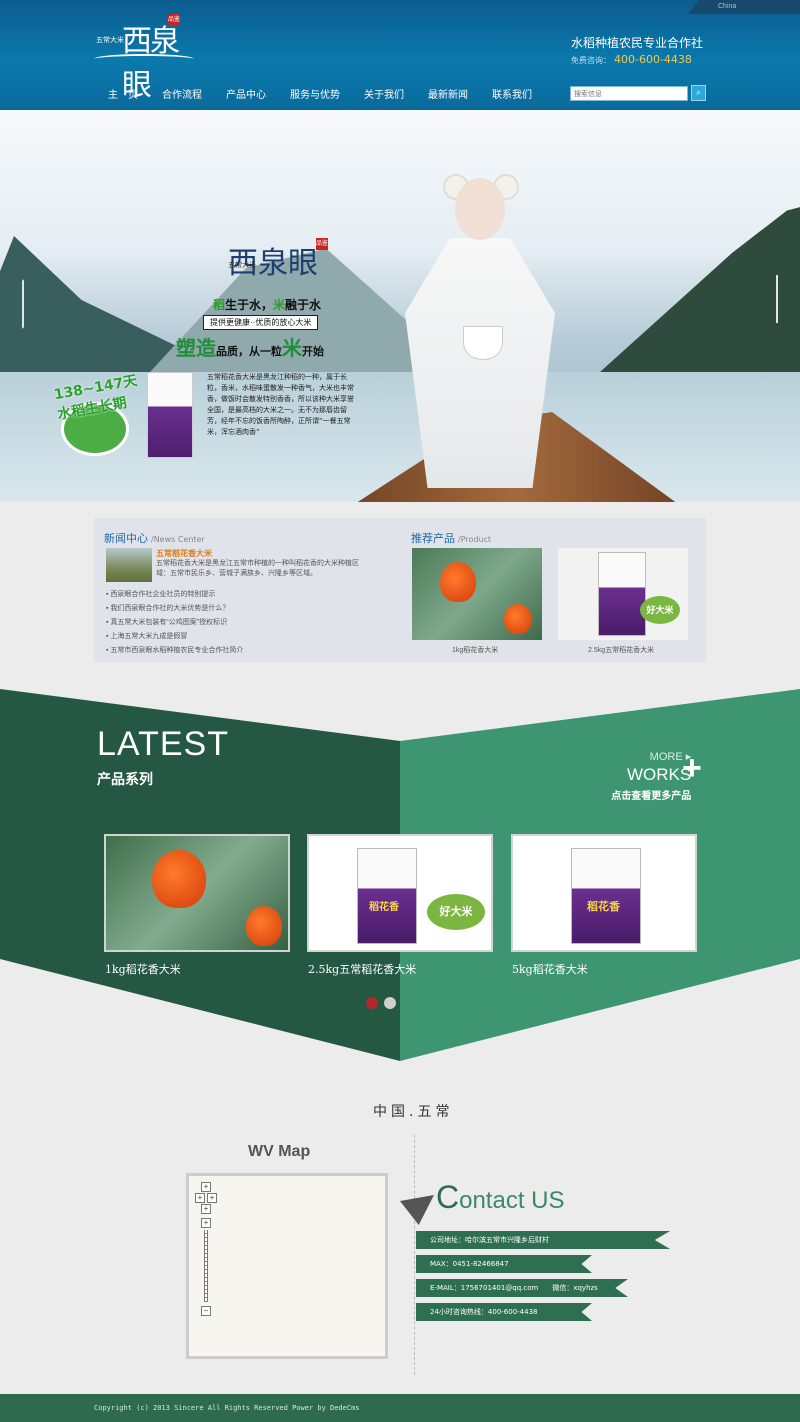  Describe the element at coordinates (631, 59) in the screenshot. I see `hotline: 免费咨询： 400-600-4438` at that location.